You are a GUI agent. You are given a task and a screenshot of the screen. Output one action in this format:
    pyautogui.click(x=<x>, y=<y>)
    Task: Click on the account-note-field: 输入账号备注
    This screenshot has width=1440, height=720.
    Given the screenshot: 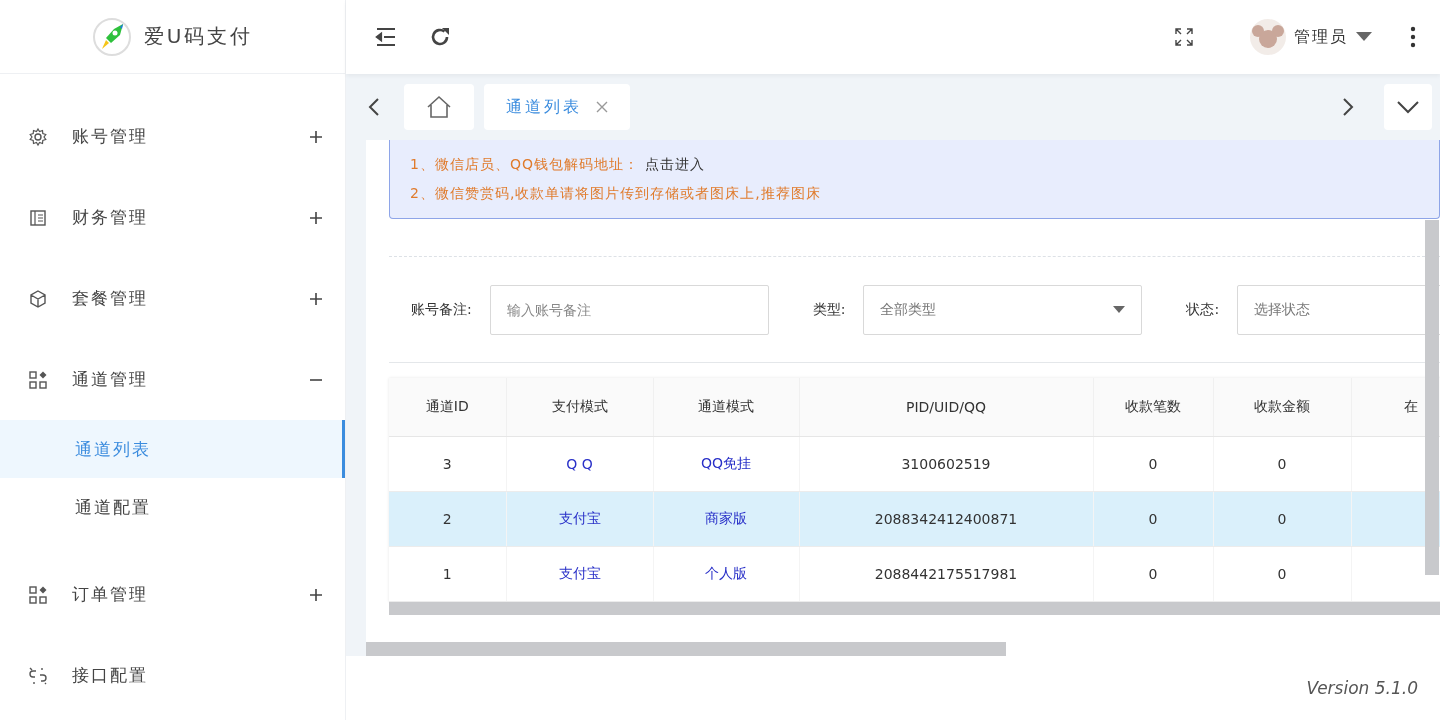 What is the action you would take?
    pyautogui.click(x=629, y=309)
    